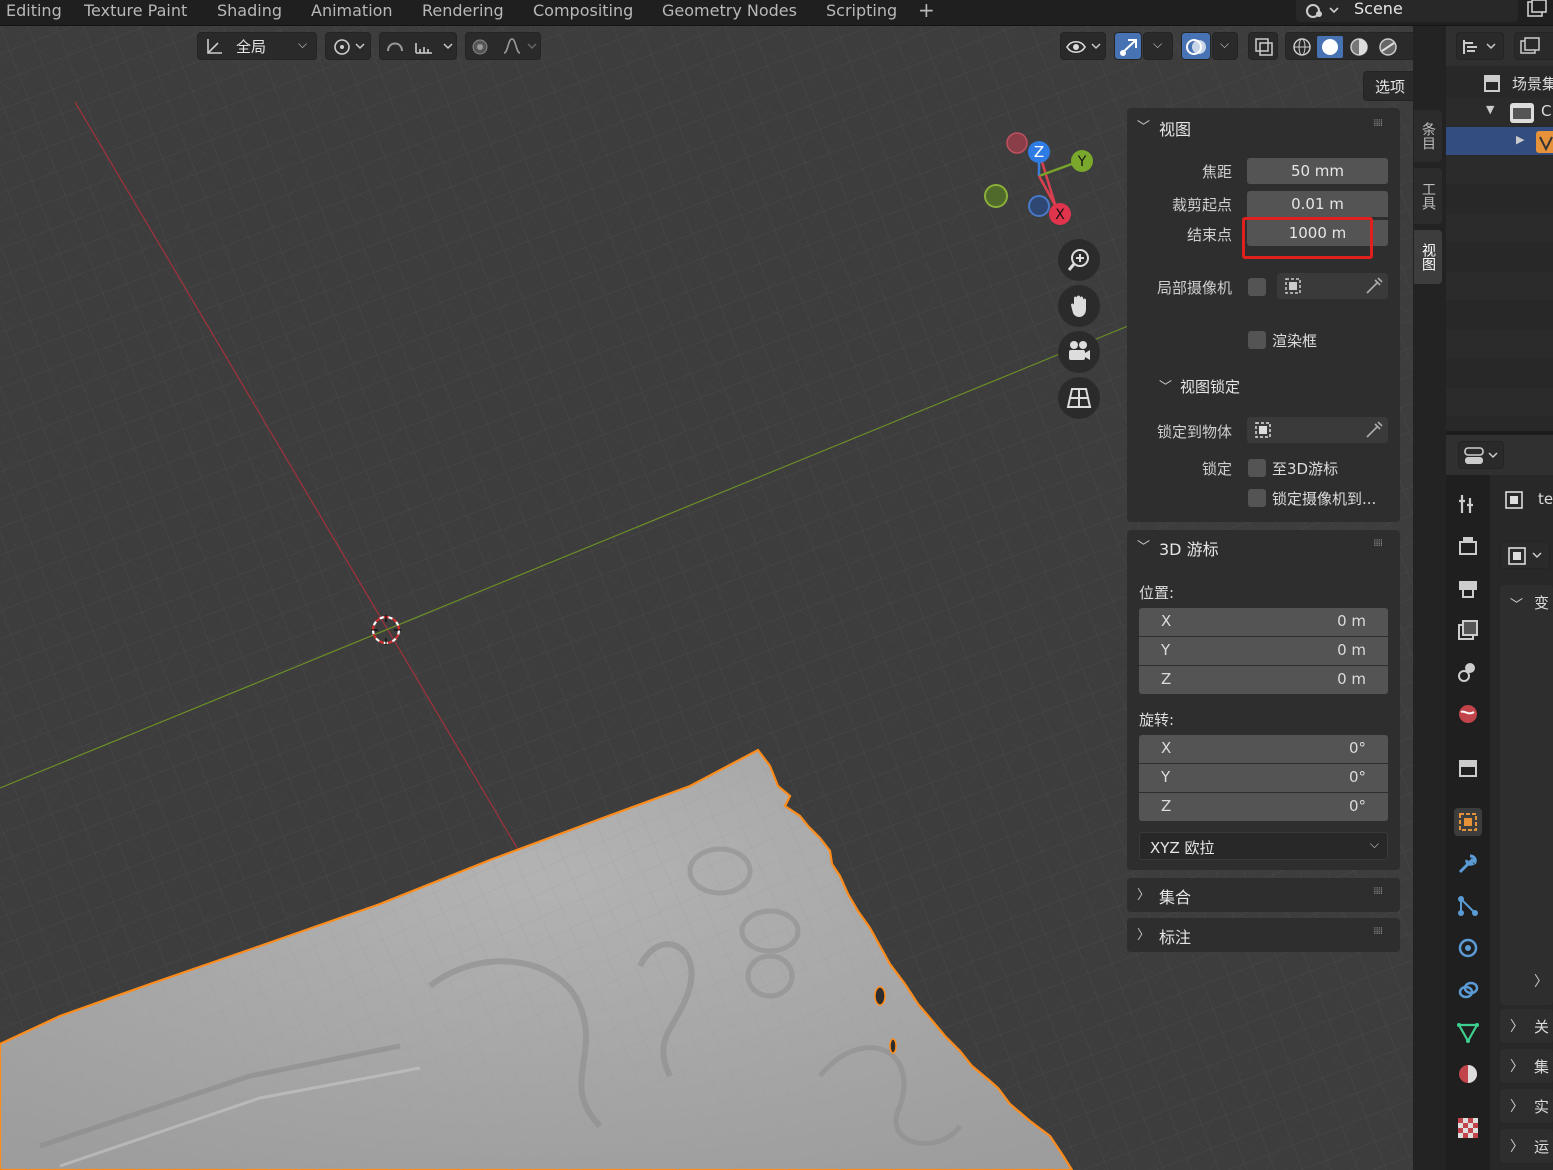 The width and height of the screenshot is (1553, 1170). Describe the element at coordinates (1307, 238) in the screenshot. I see `highlight-box` at that location.